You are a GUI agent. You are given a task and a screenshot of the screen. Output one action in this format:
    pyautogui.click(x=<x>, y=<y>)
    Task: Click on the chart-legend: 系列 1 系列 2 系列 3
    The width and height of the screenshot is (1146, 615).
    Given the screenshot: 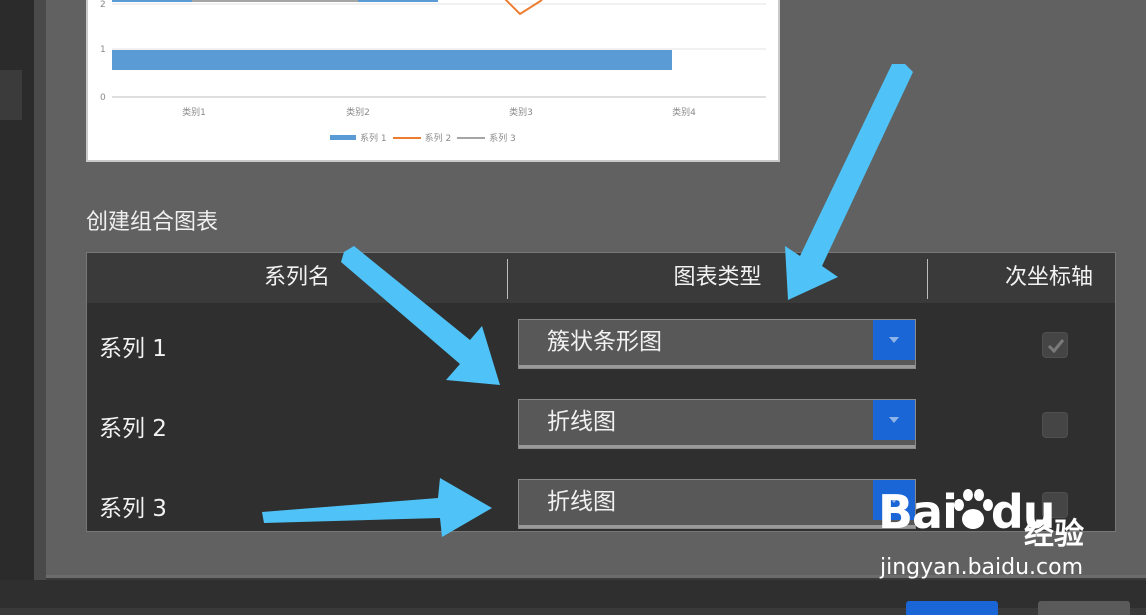 What is the action you would take?
    pyautogui.click(x=423, y=137)
    